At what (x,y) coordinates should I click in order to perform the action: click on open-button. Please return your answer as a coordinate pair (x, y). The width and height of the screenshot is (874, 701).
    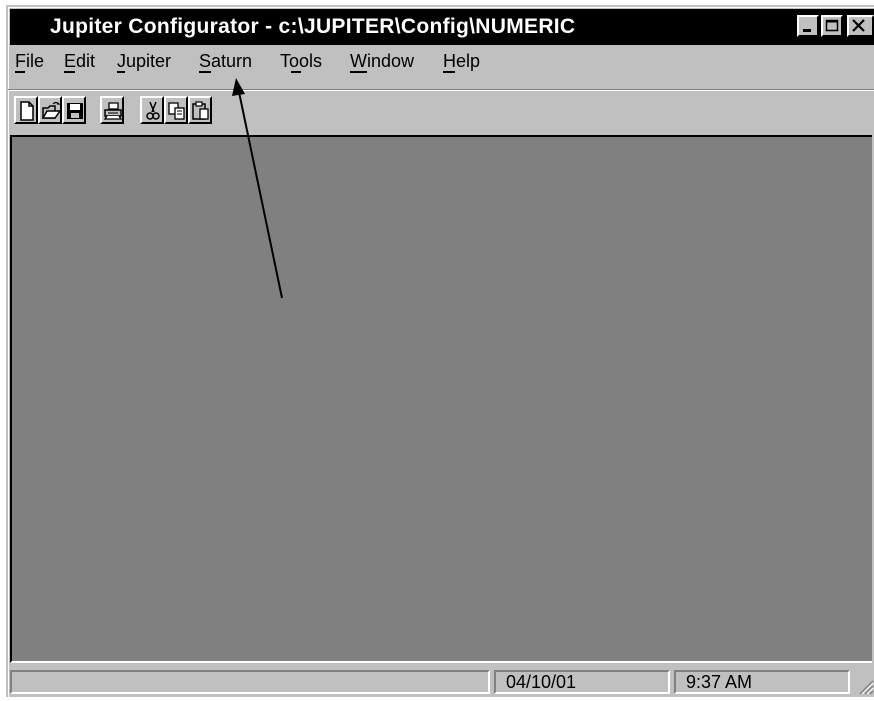
    Looking at the image, I should click on (50, 110).